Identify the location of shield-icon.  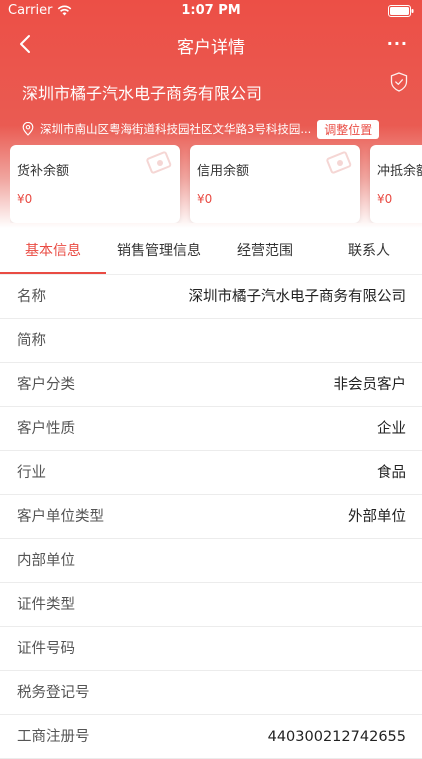
(399, 82).